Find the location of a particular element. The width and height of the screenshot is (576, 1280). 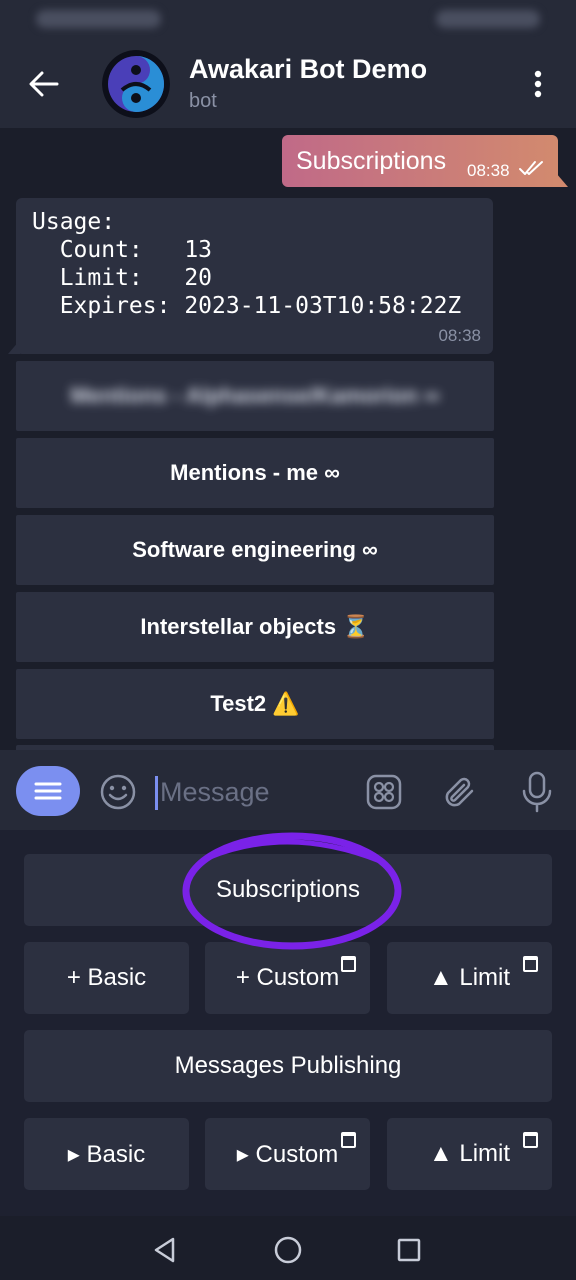

arrow-left-icon is located at coordinates (44, 84).